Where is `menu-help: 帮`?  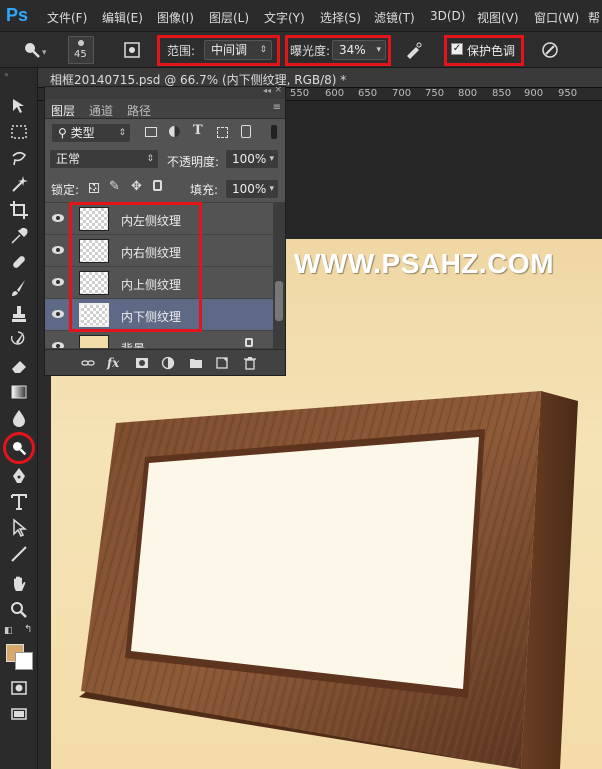
menu-help: 帮 is located at coordinates (594, 17).